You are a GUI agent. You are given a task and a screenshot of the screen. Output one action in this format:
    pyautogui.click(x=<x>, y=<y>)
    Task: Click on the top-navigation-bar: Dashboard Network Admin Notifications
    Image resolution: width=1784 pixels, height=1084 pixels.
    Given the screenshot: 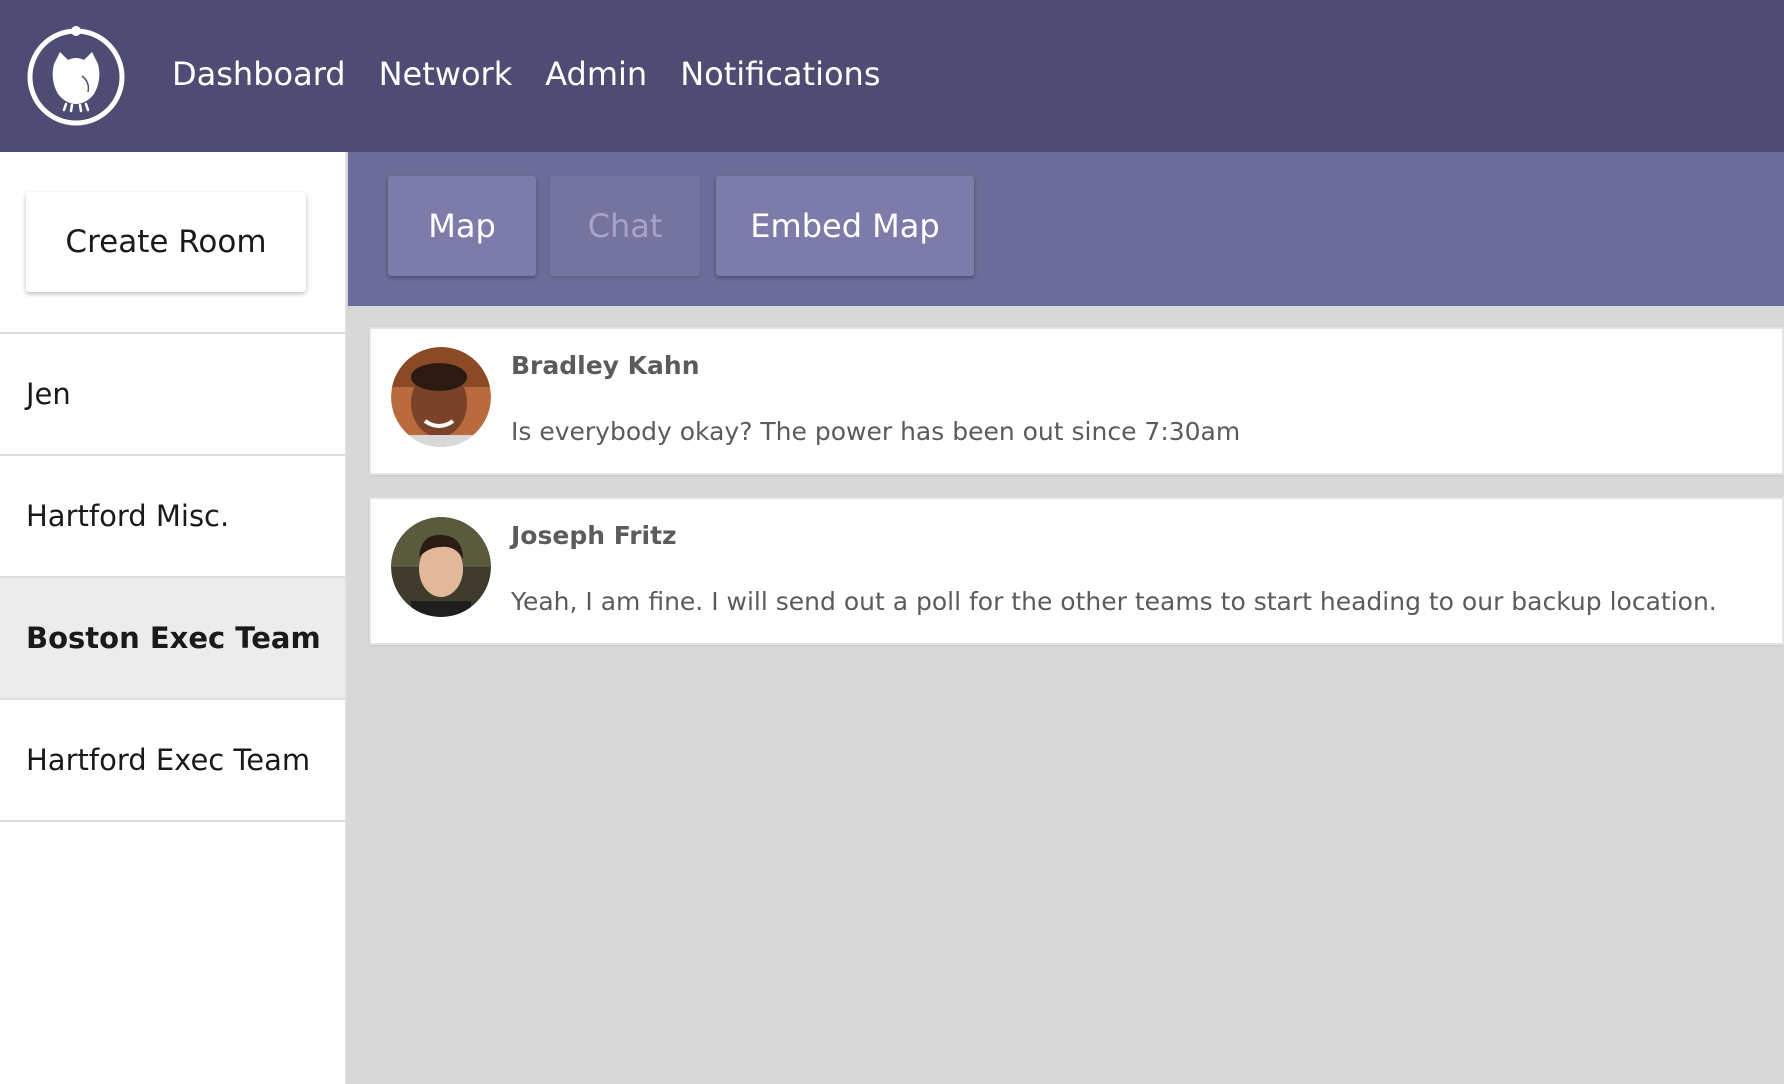 What is the action you would take?
    pyautogui.click(x=892, y=76)
    